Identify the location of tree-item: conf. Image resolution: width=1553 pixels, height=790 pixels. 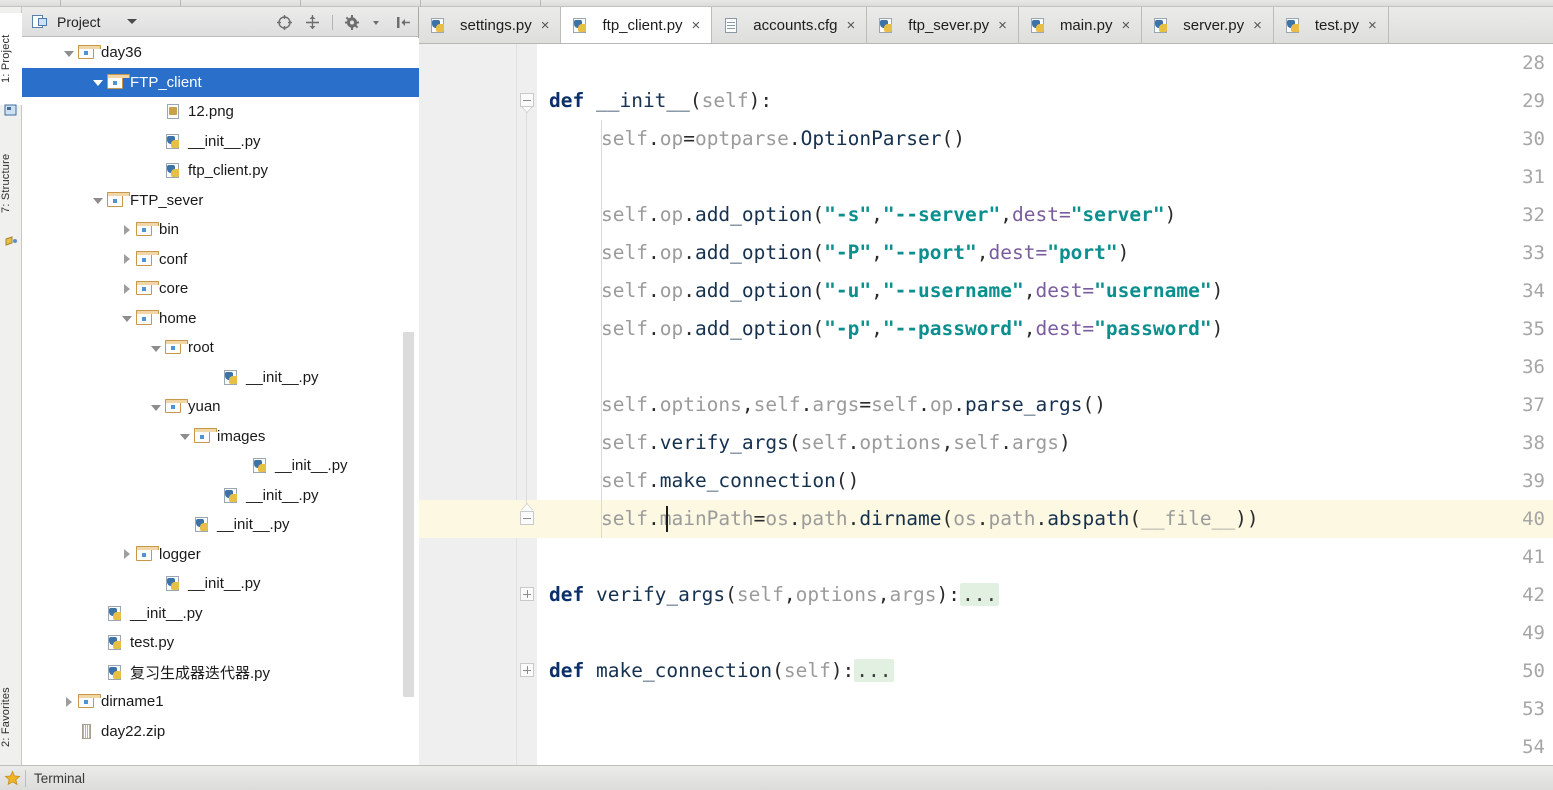
(220, 260).